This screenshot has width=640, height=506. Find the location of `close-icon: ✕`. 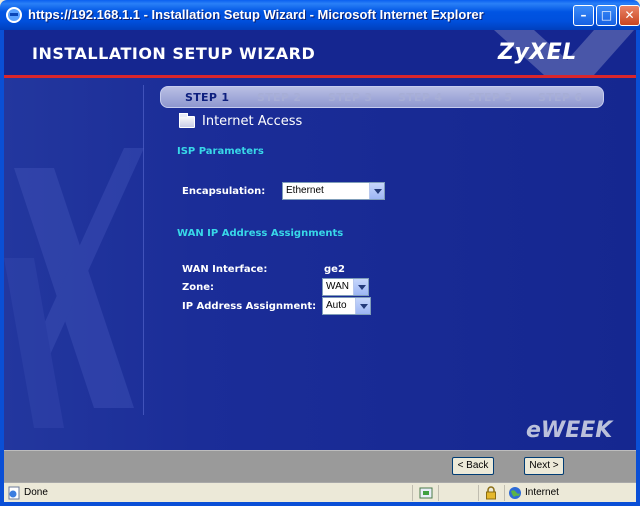

close-icon: ✕ is located at coordinates (629, 15).